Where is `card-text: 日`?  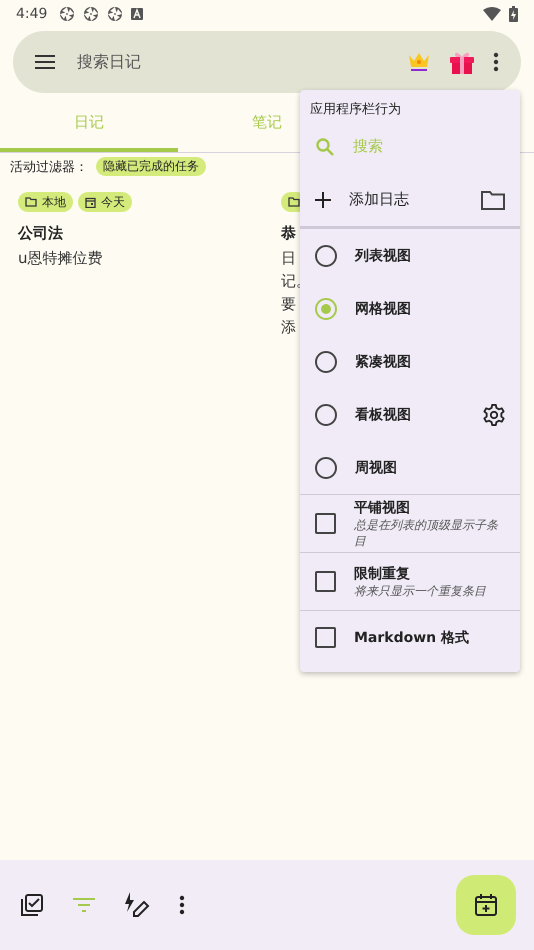
card-text: 日 is located at coordinates (288, 258).